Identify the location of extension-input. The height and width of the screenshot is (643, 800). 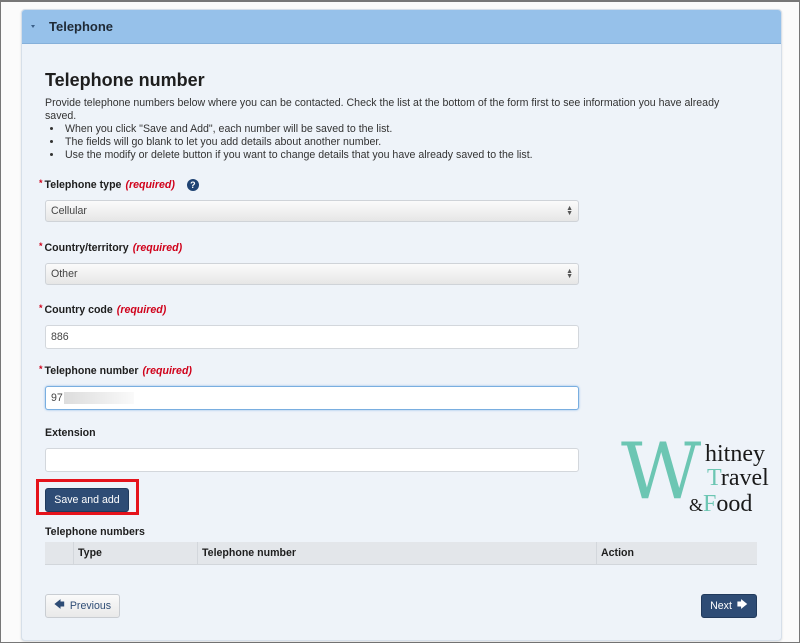
(312, 460).